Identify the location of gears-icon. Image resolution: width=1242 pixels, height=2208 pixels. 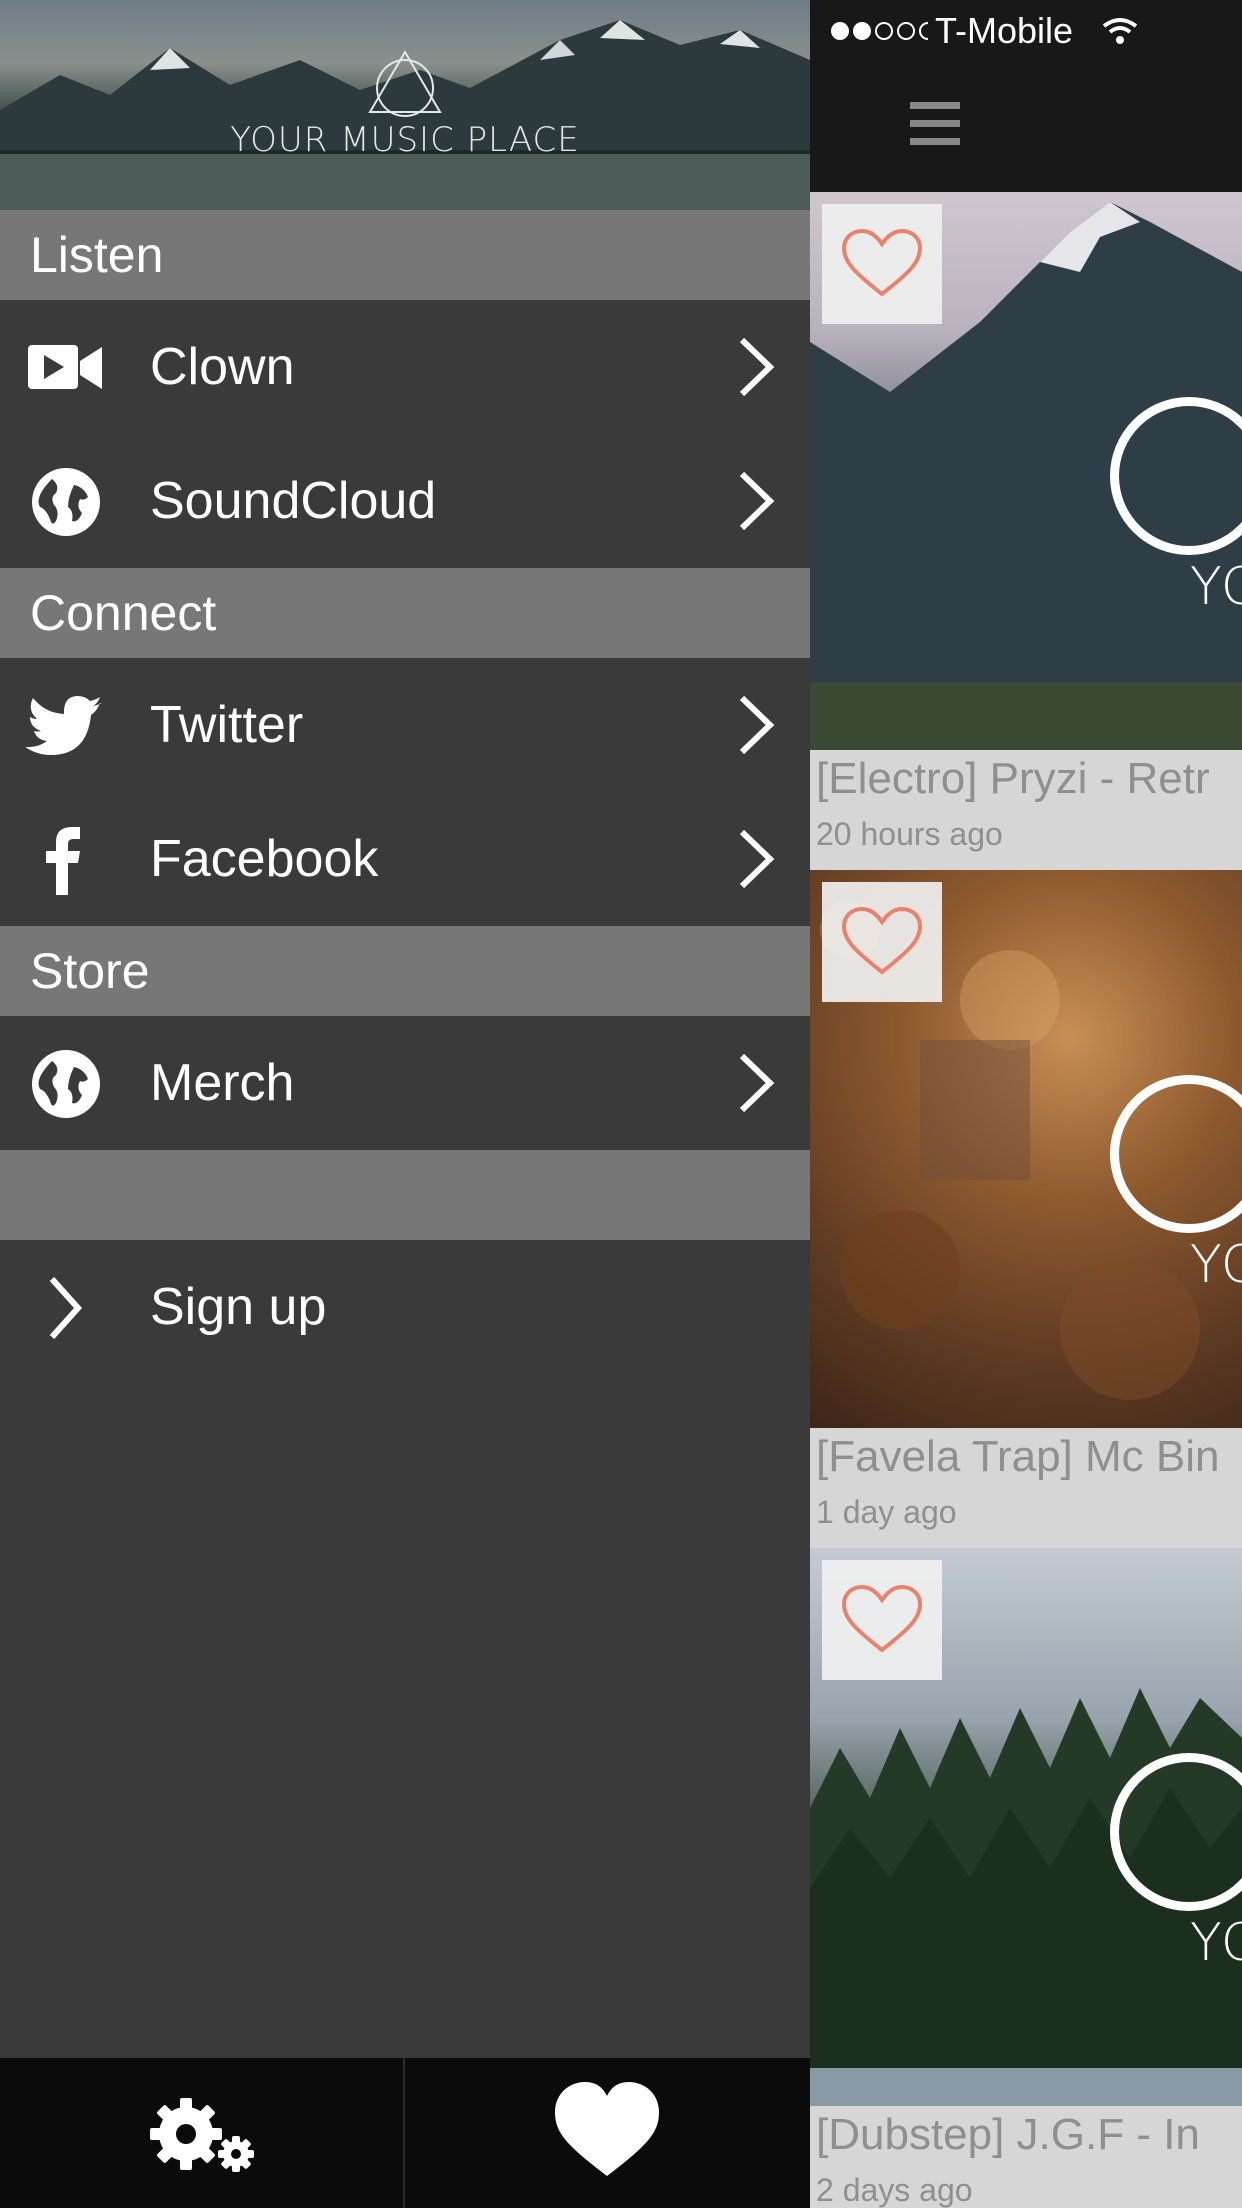
(202, 2135).